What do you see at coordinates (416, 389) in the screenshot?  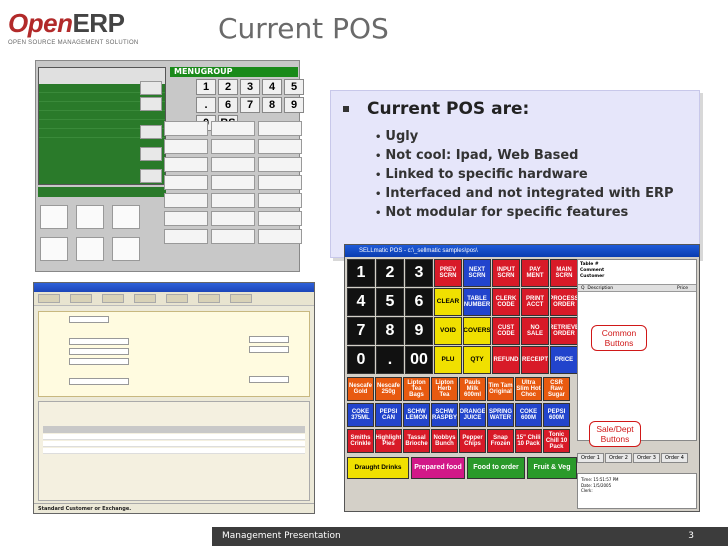 I see `product-button: Lipton Tea Bags` at bounding box center [416, 389].